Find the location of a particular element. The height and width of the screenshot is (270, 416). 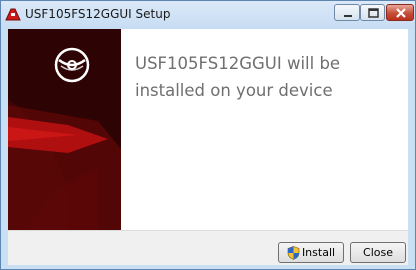

disc-icon is located at coordinates (72, 65).